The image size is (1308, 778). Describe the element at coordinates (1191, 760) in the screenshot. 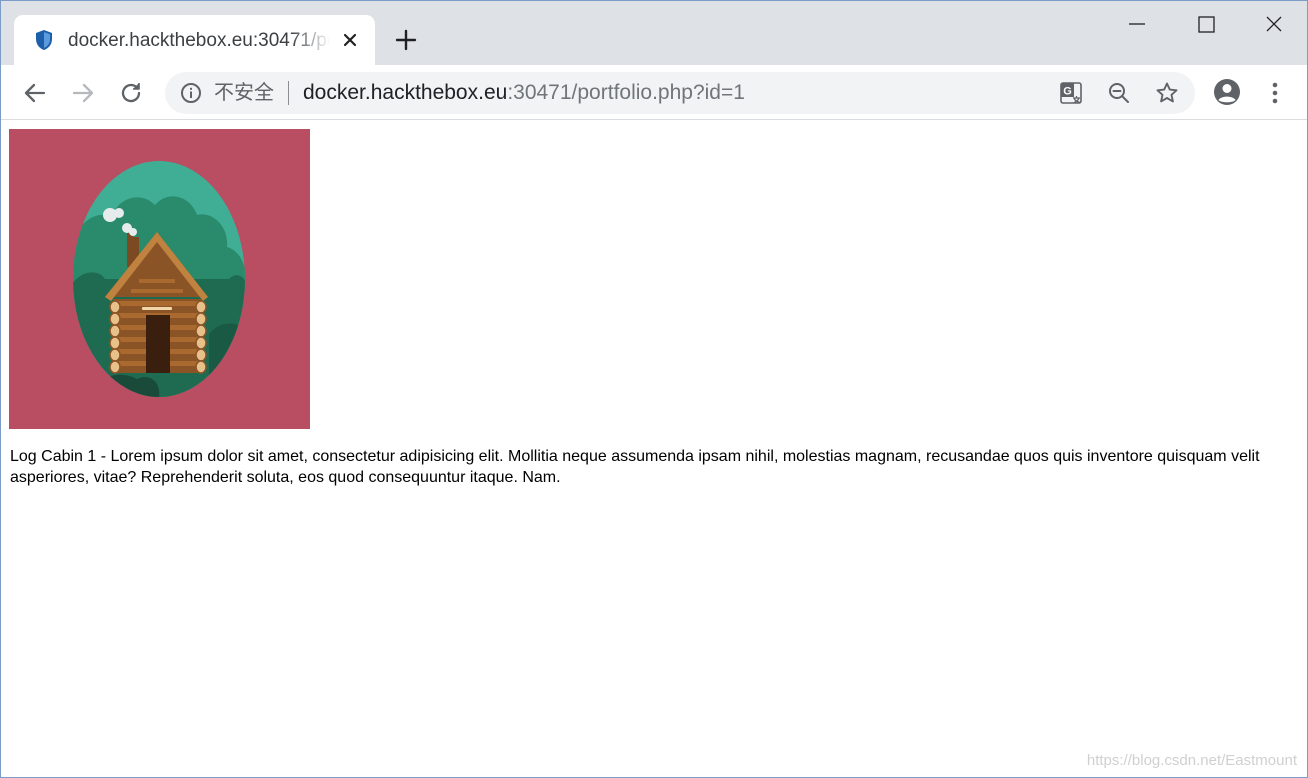

I see `watermark-text: https://blog.csdn.net/Eastmount` at that location.